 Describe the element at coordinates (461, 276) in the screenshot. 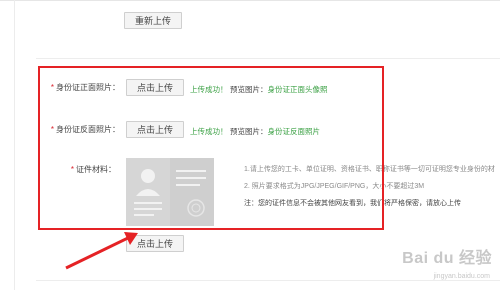

I see `baidu-watermark-url: jingyan.baidu.com` at that location.